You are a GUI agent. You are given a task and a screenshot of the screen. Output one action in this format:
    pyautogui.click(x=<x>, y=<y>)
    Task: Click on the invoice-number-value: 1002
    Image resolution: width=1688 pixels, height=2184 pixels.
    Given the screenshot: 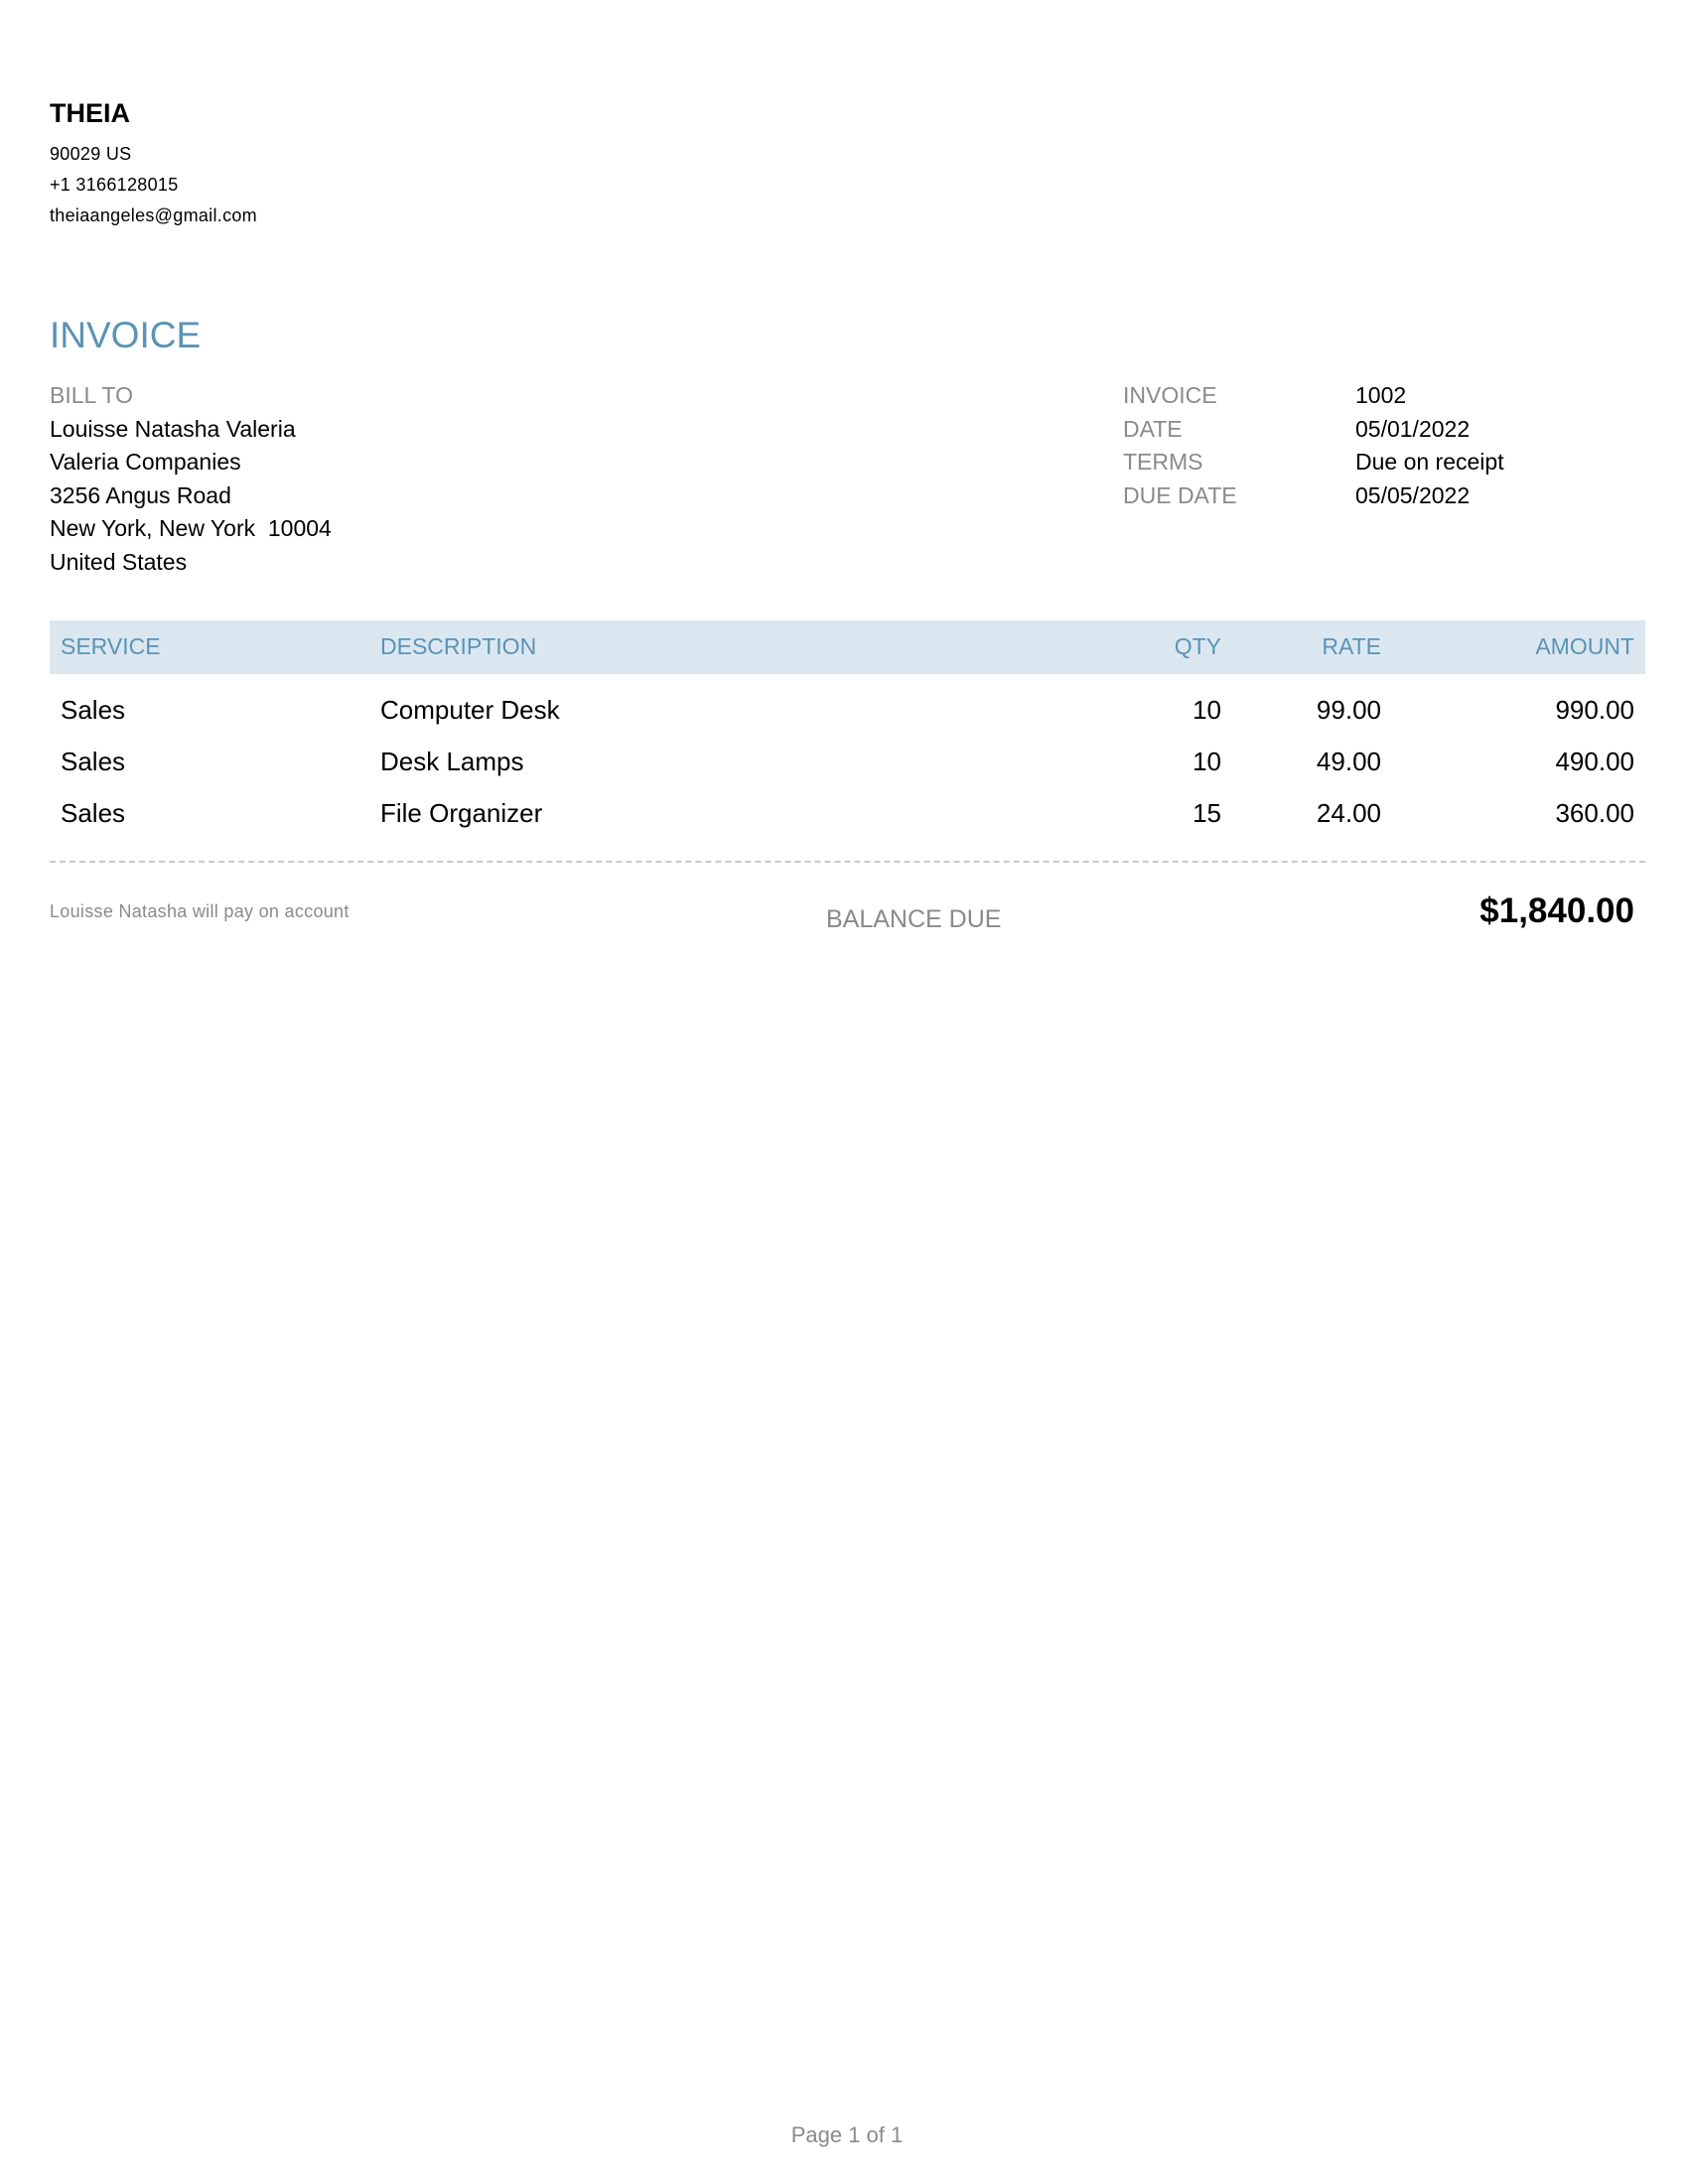 What is the action you would take?
    pyautogui.click(x=1381, y=395)
    